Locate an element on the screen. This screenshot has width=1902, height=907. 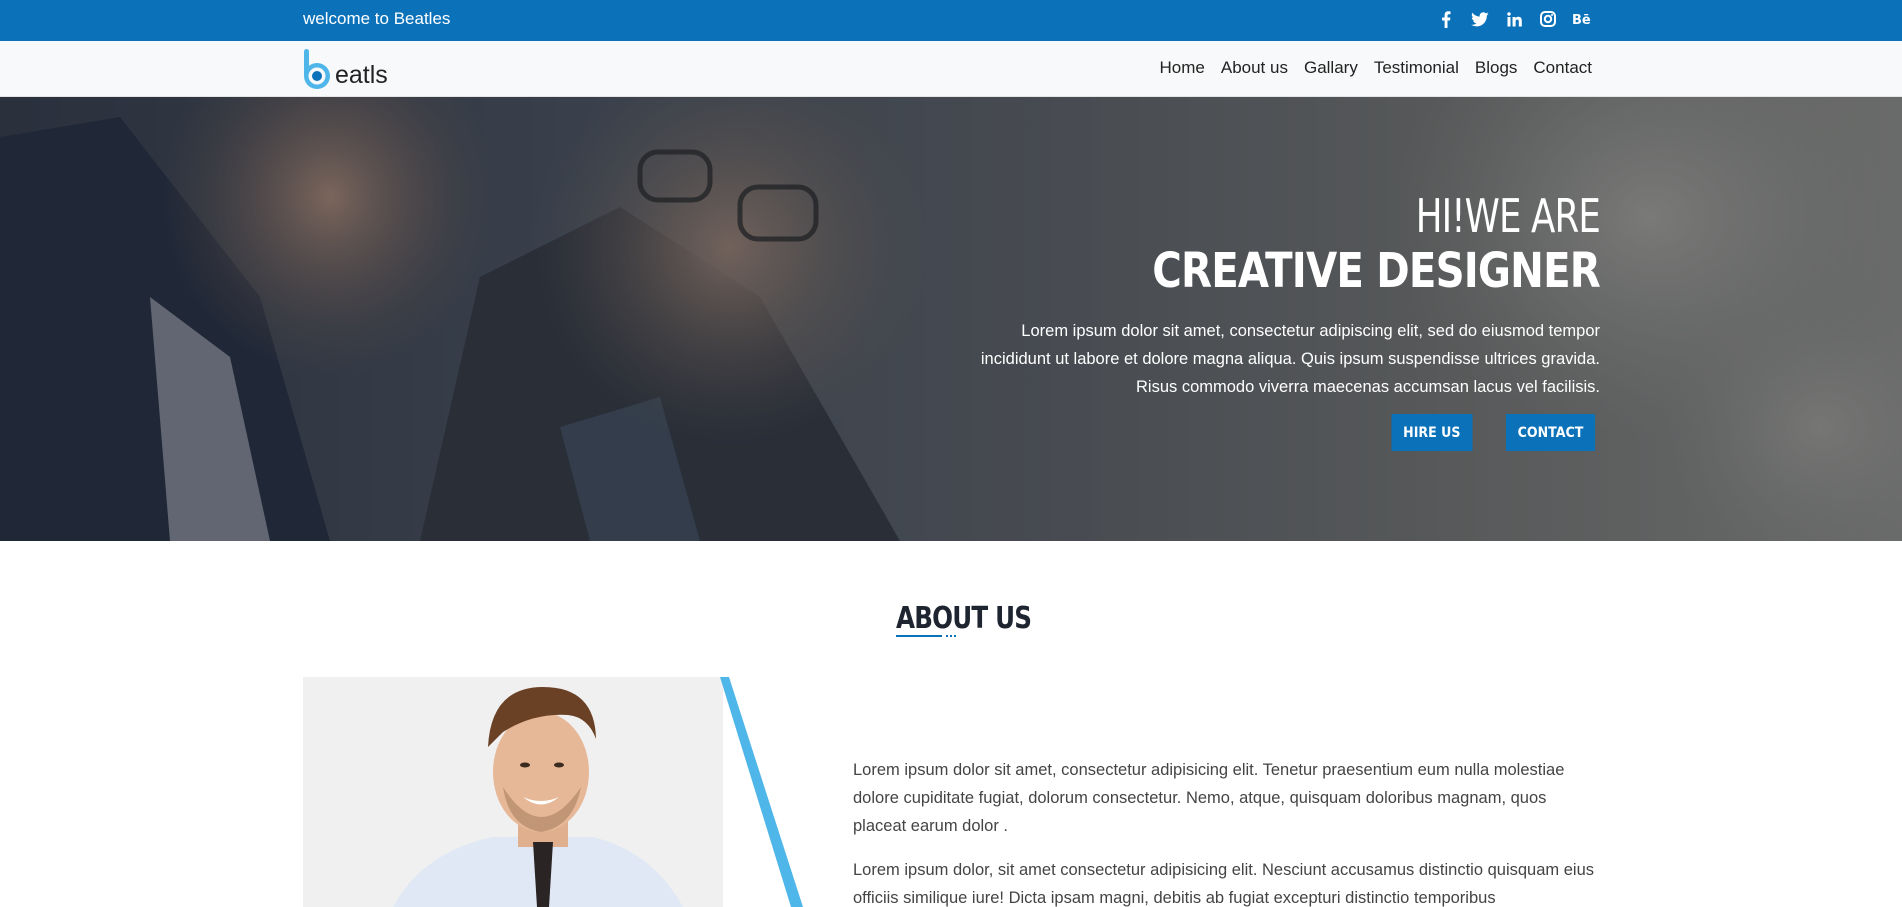
beatls-logo: eatls is located at coordinates (345, 70).